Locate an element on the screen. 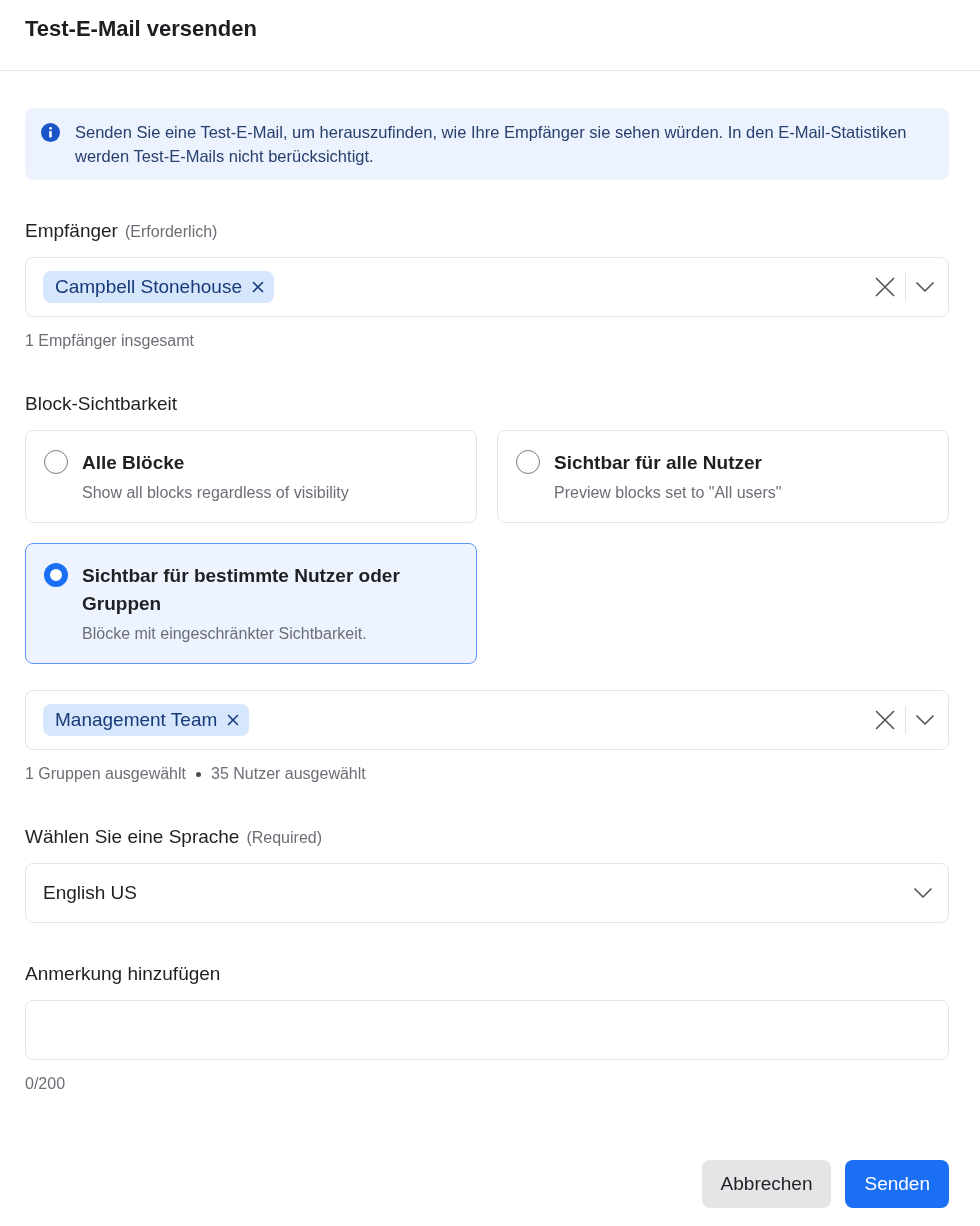  send-button: Senden is located at coordinates (897, 1184).